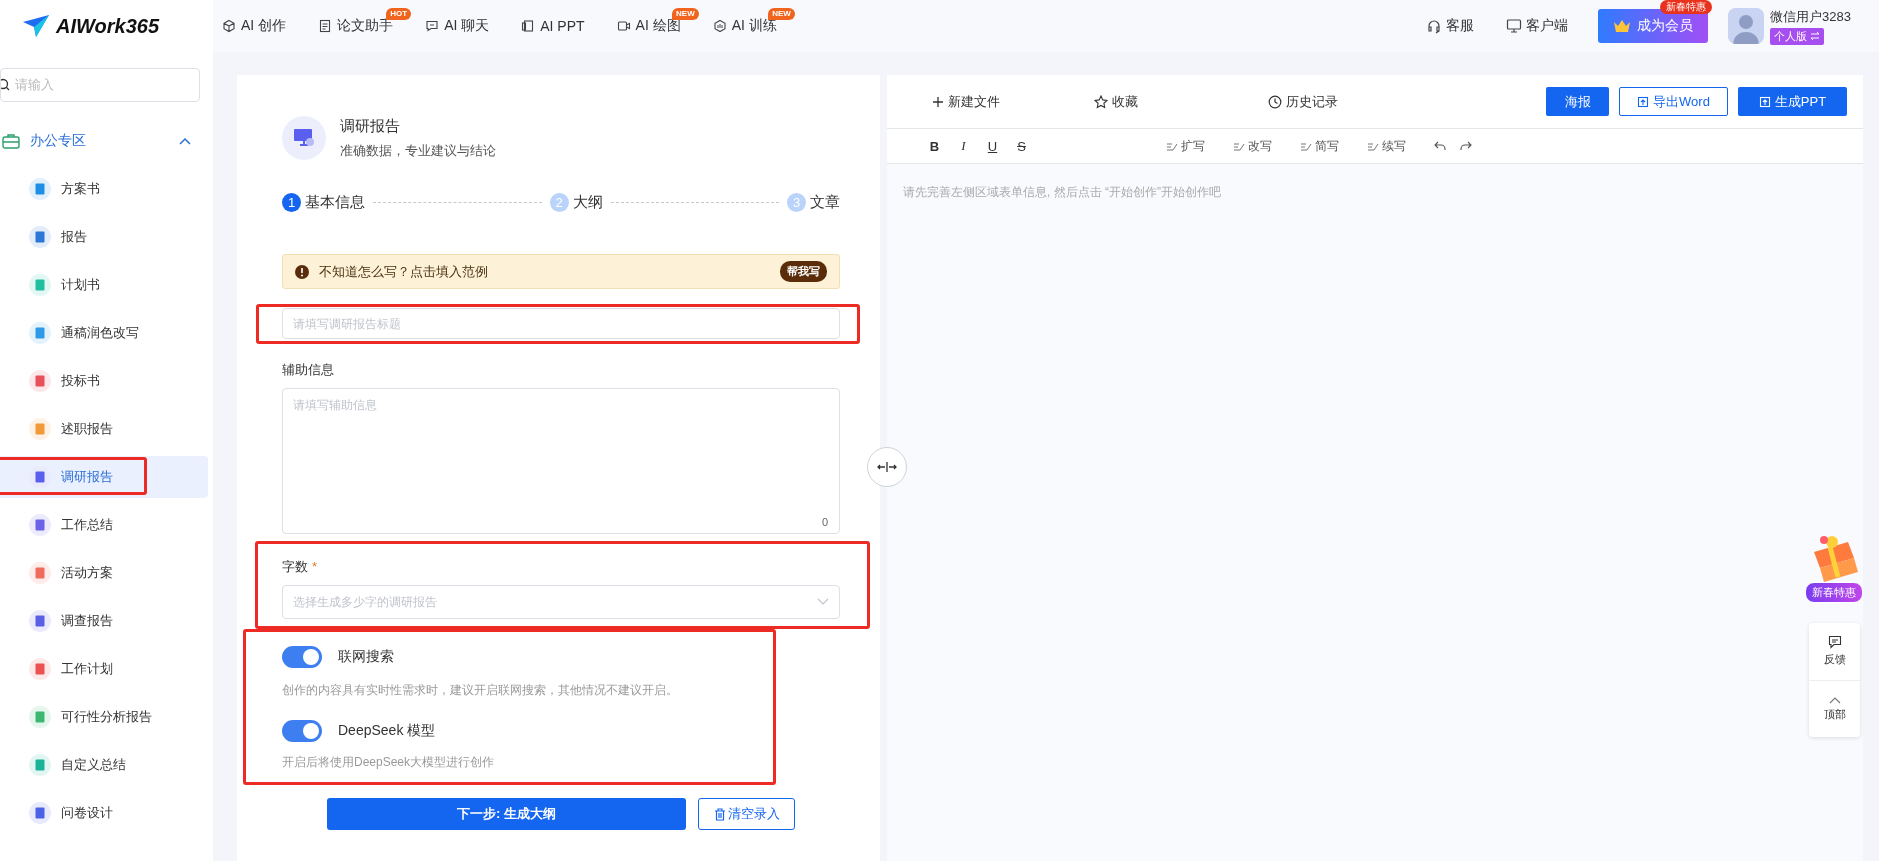  What do you see at coordinates (254, 26) in the screenshot?
I see `nav-link: AI 创作` at bounding box center [254, 26].